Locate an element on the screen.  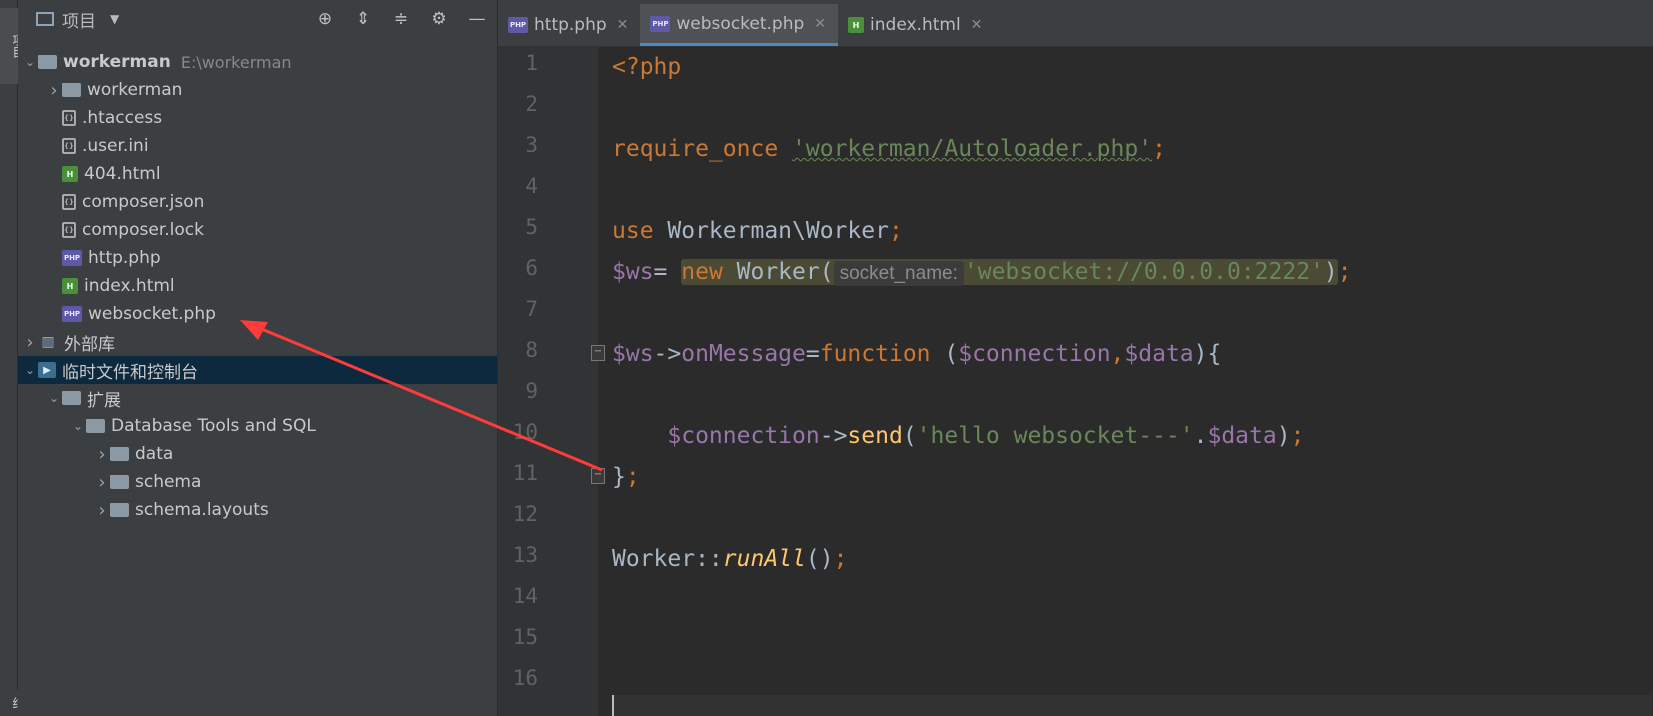
tree-item-label: 外部库 is located at coordinates (89, 344).